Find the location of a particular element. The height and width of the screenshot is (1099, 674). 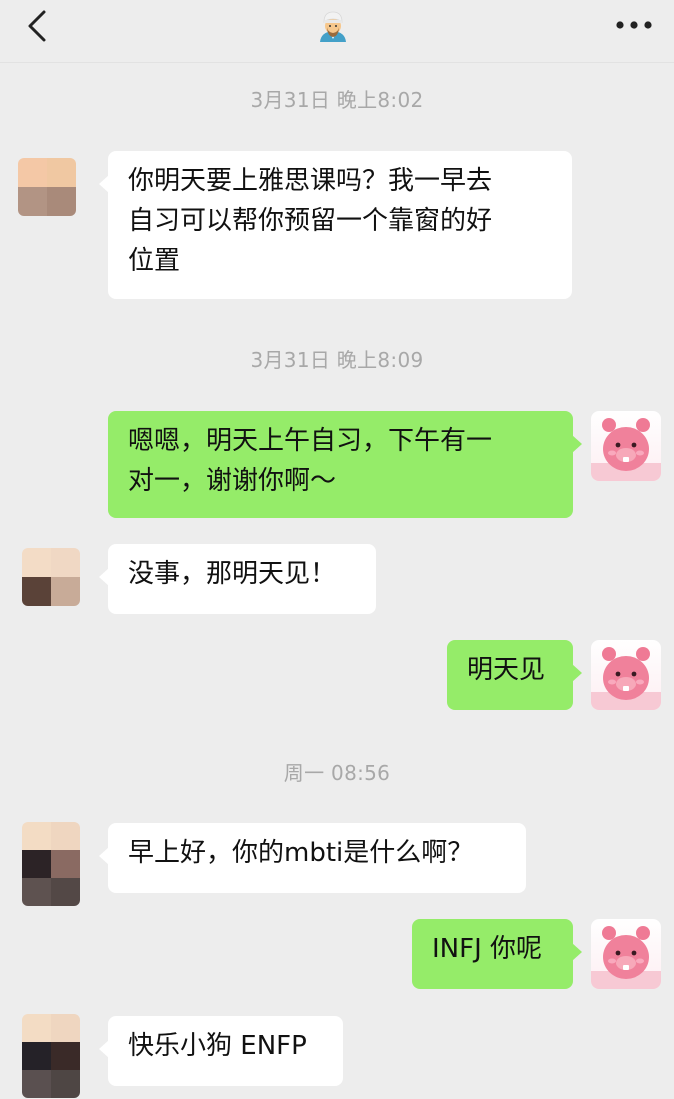

timestamp: 3月31日 晚上8:02 is located at coordinates (337, 100).